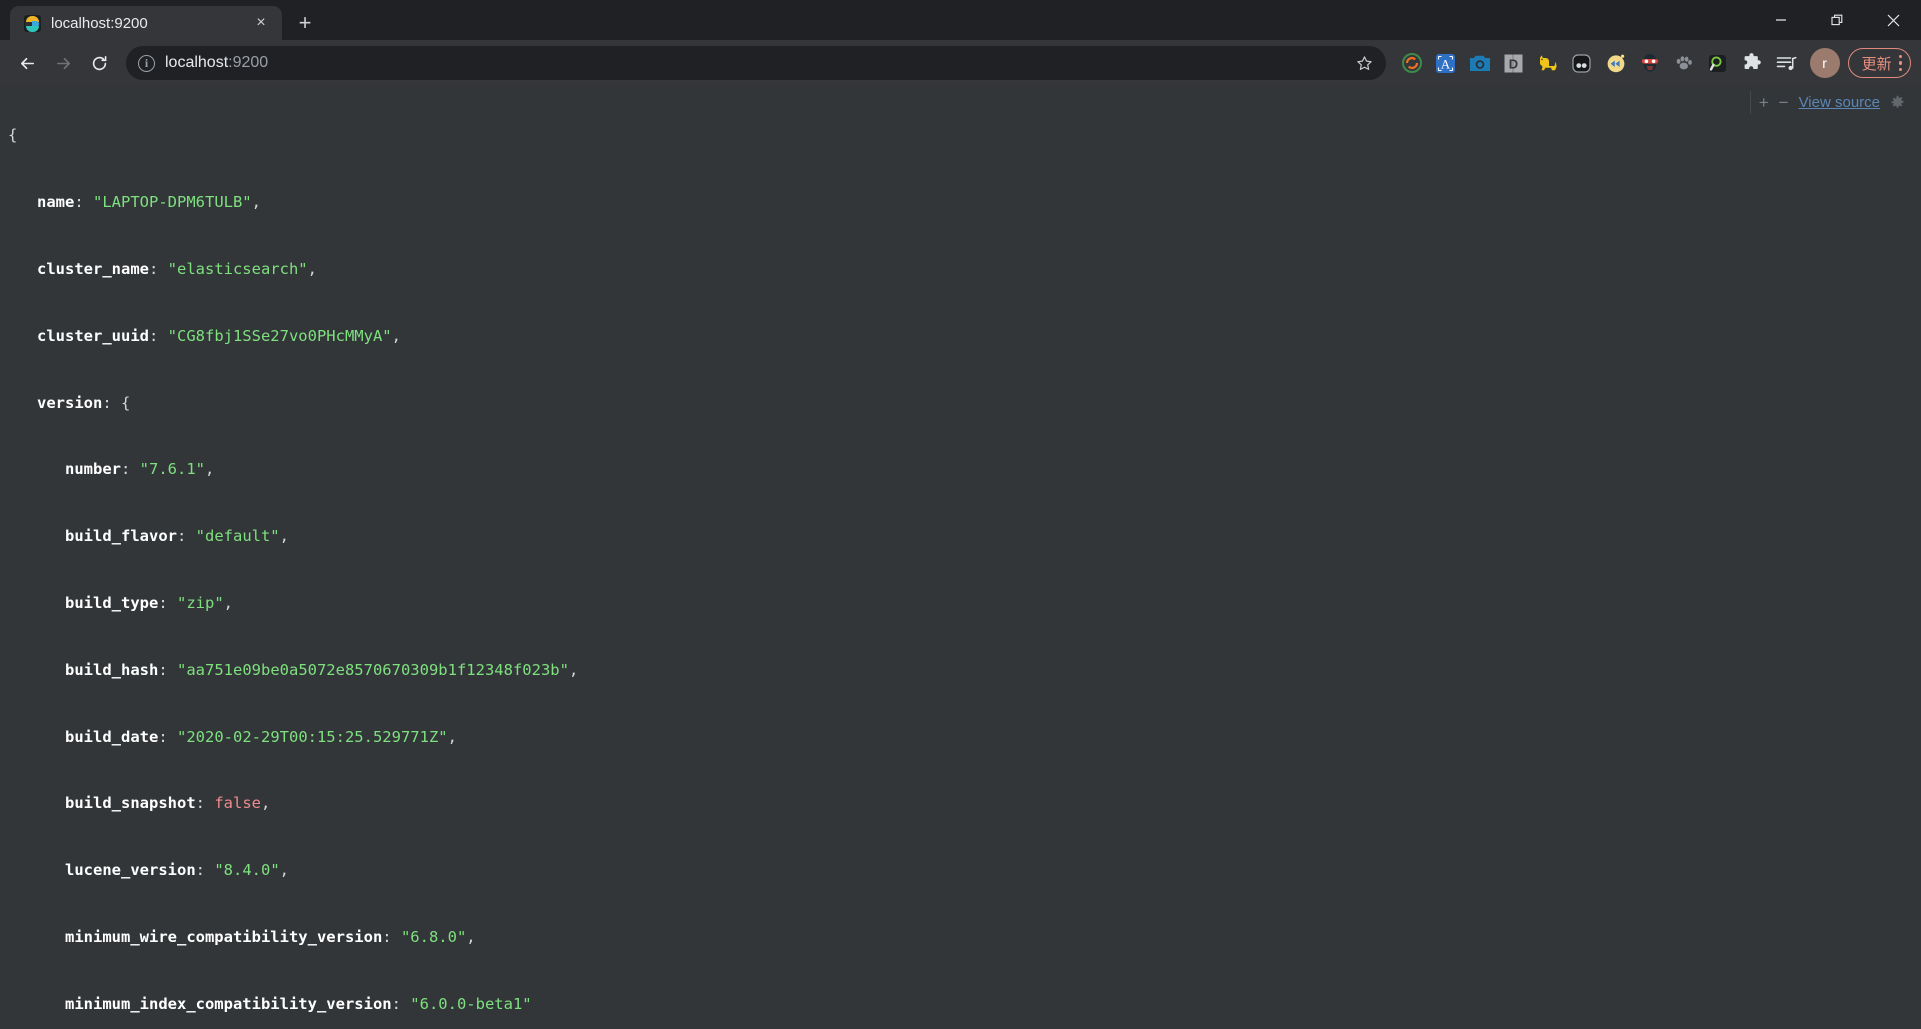  Describe the element at coordinates (168, 803) in the screenshot. I see `json-line-build-snapshot: build_snapshot: false,` at that location.